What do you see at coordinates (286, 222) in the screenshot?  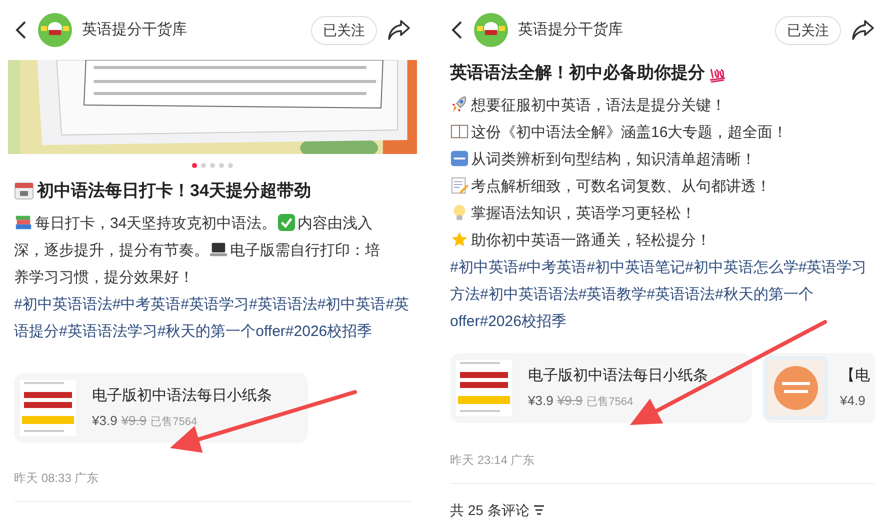 I see `check-mark-icon` at bounding box center [286, 222].